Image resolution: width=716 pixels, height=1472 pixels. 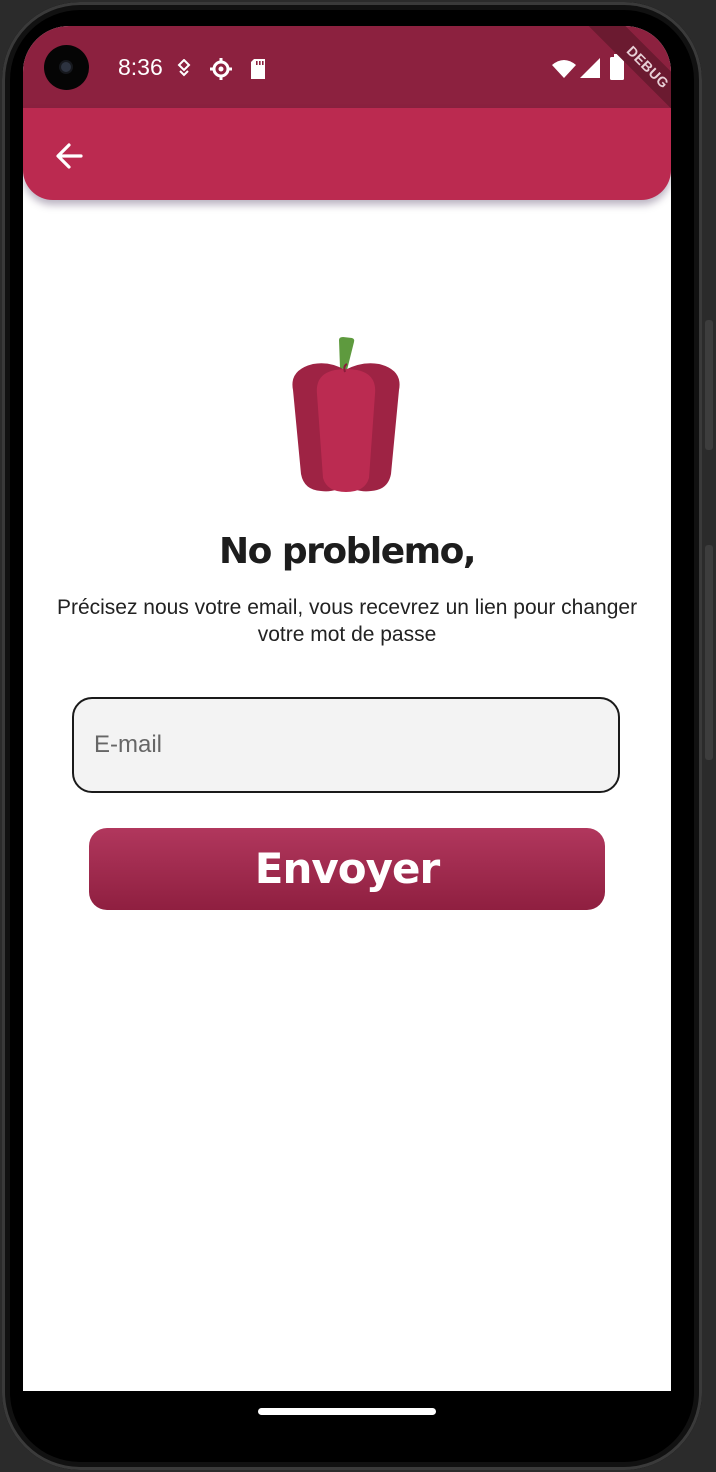 What do you see at coordinates (347, 869) in the screenshot?
I see `send-button: Envoyer` at bounding box center [347, 869].